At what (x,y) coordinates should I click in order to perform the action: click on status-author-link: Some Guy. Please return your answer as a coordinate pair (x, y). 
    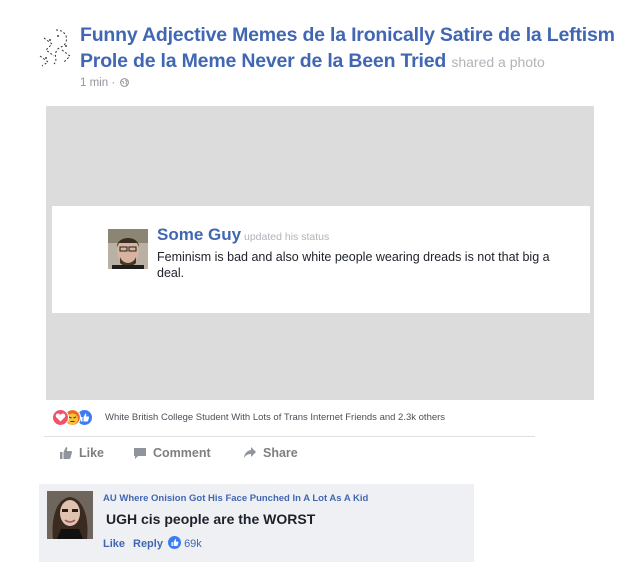
    Looking at the image, I should click on (199, 235).